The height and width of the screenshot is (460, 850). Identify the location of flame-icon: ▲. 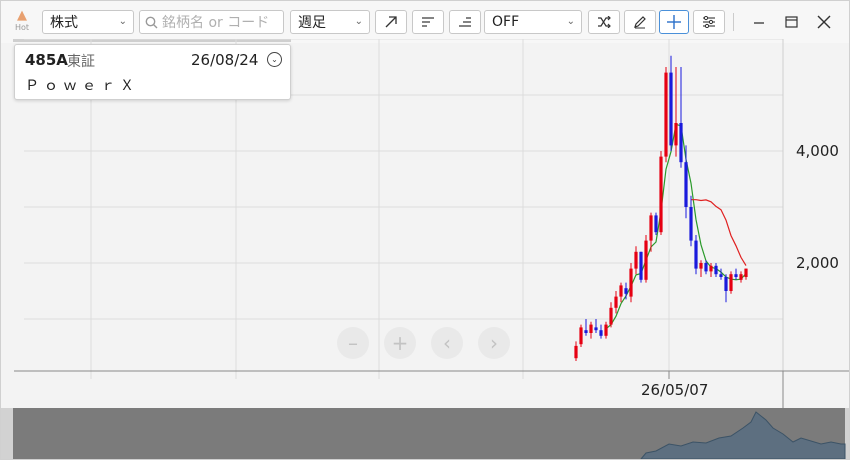
(22, 15).